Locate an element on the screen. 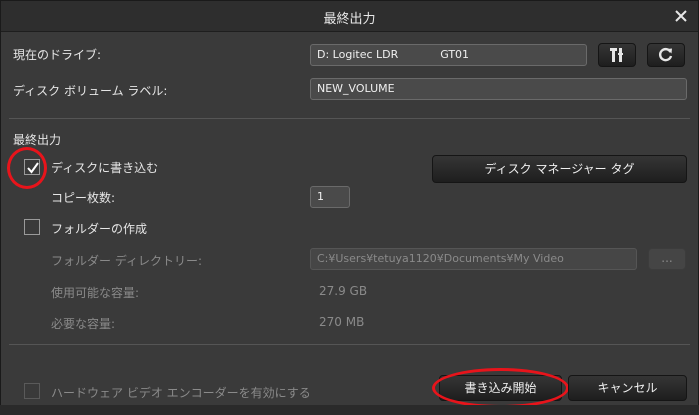 The width and height of the screenshot is (699, 415). cancel-button: キャンセル is located at coordinates (627, 388).